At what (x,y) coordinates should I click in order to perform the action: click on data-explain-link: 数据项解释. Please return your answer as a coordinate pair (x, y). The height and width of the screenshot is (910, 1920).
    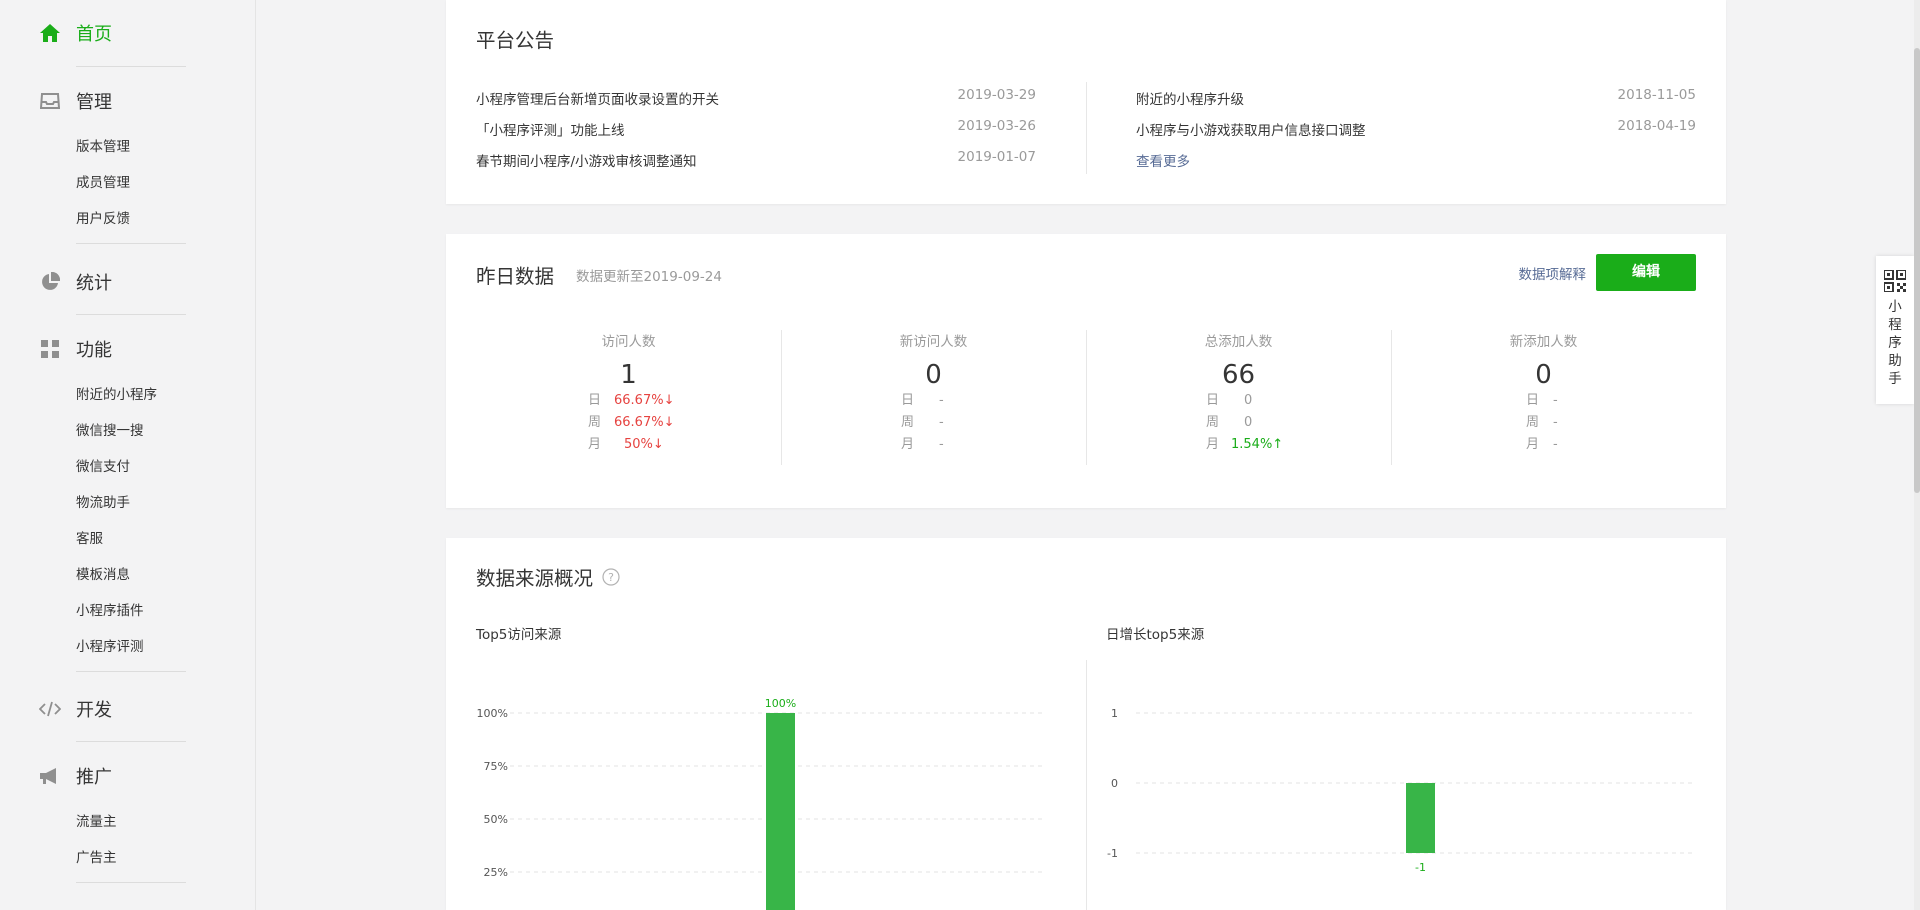
    Looking at the image, I should click on (1553, 273).